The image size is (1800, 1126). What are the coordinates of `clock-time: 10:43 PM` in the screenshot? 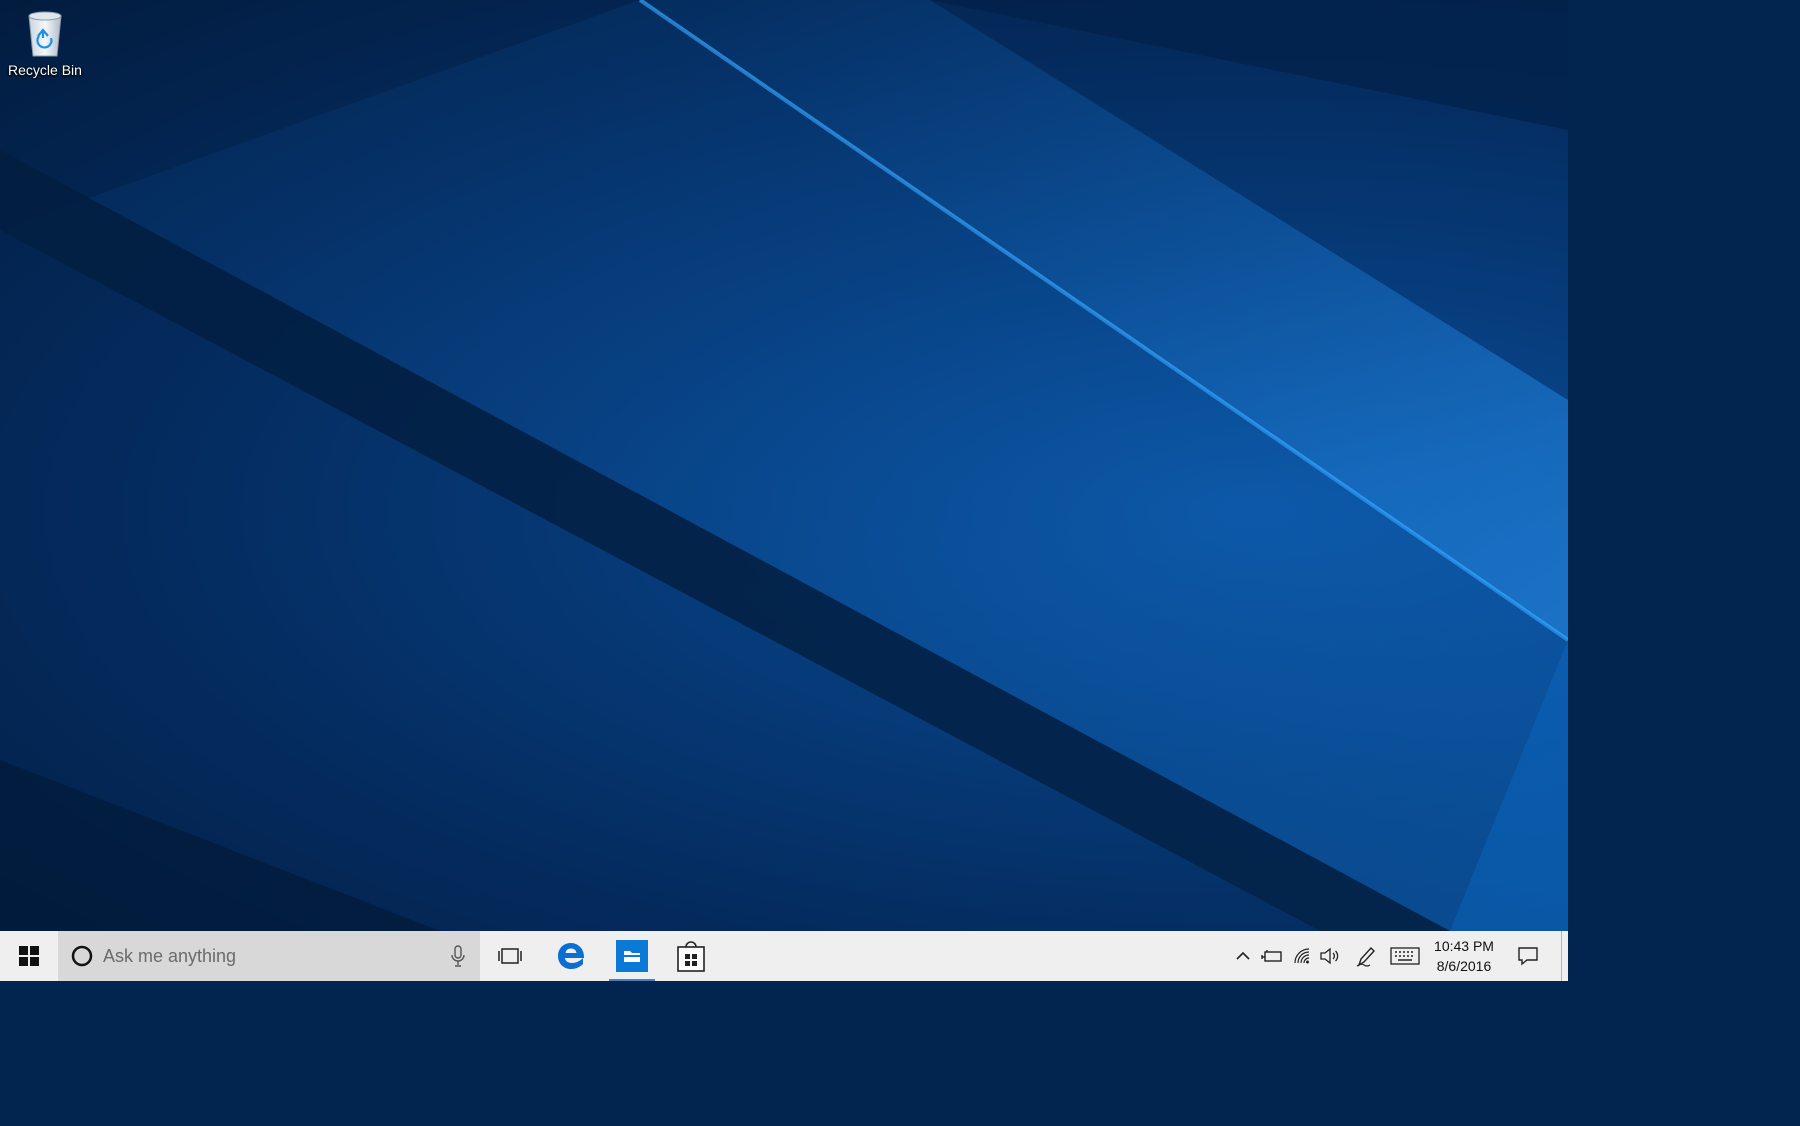 It's located at (1464, 946).